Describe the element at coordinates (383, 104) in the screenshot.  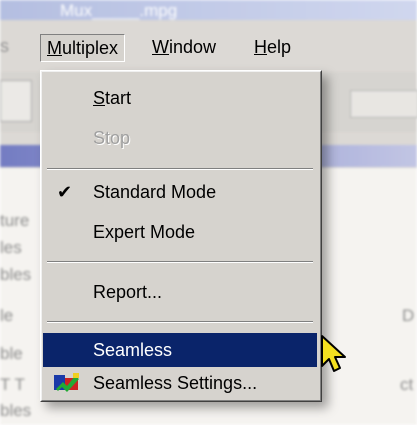
I see `toolbar-field` at that location.